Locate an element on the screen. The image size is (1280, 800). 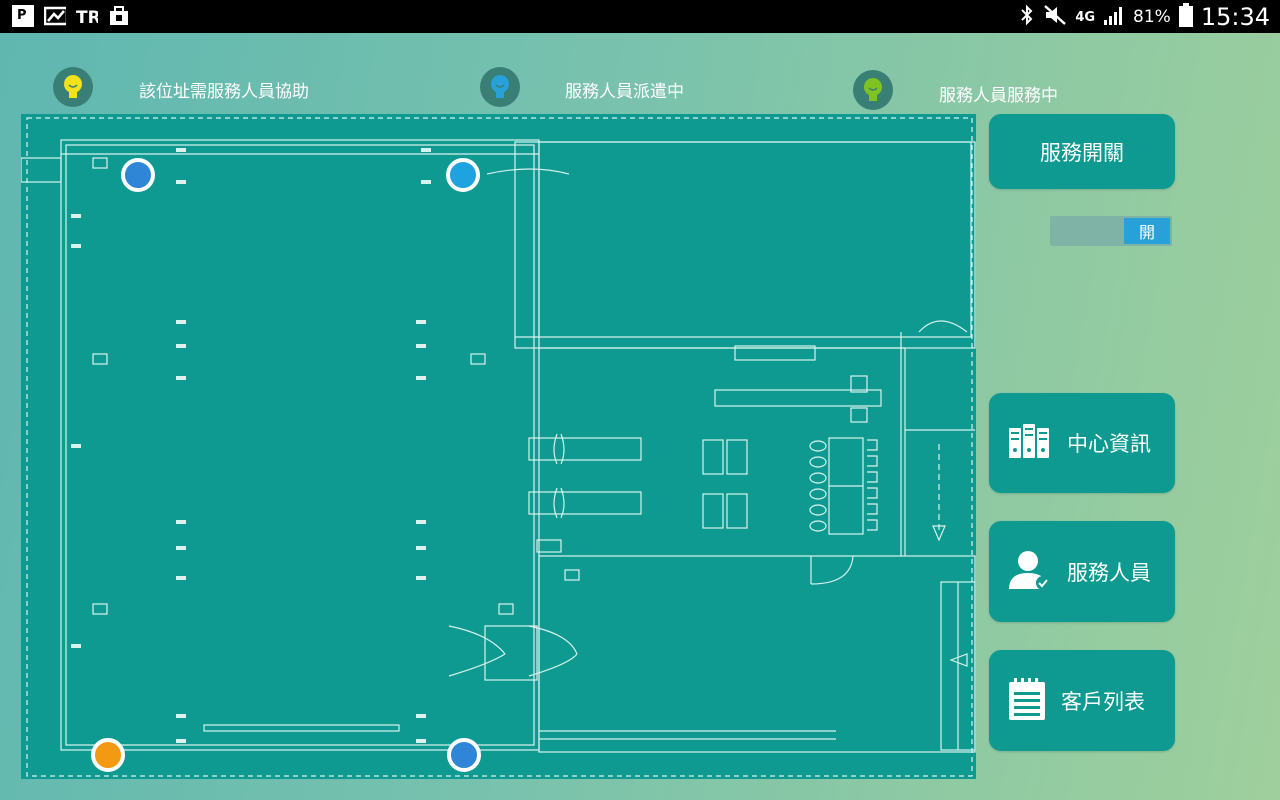
svg-text: P is located at coordinates (22, 15).